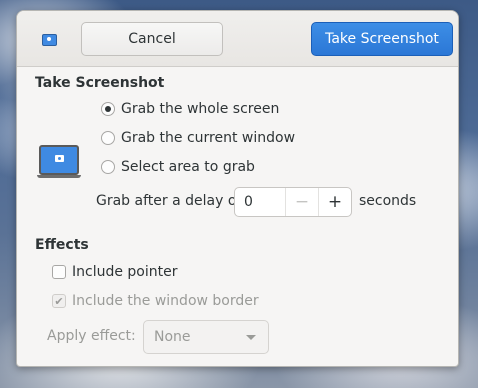  I want to click on take-screenshot-heading: Take Screenshot, so click(100, 83).